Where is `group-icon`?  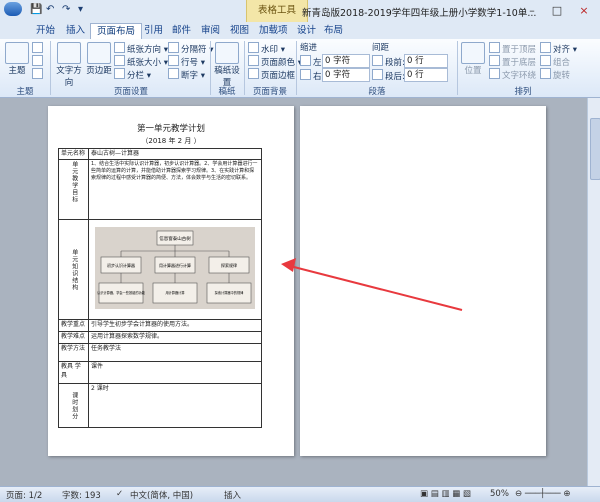 group-icon is located at coordinates (545, 60).